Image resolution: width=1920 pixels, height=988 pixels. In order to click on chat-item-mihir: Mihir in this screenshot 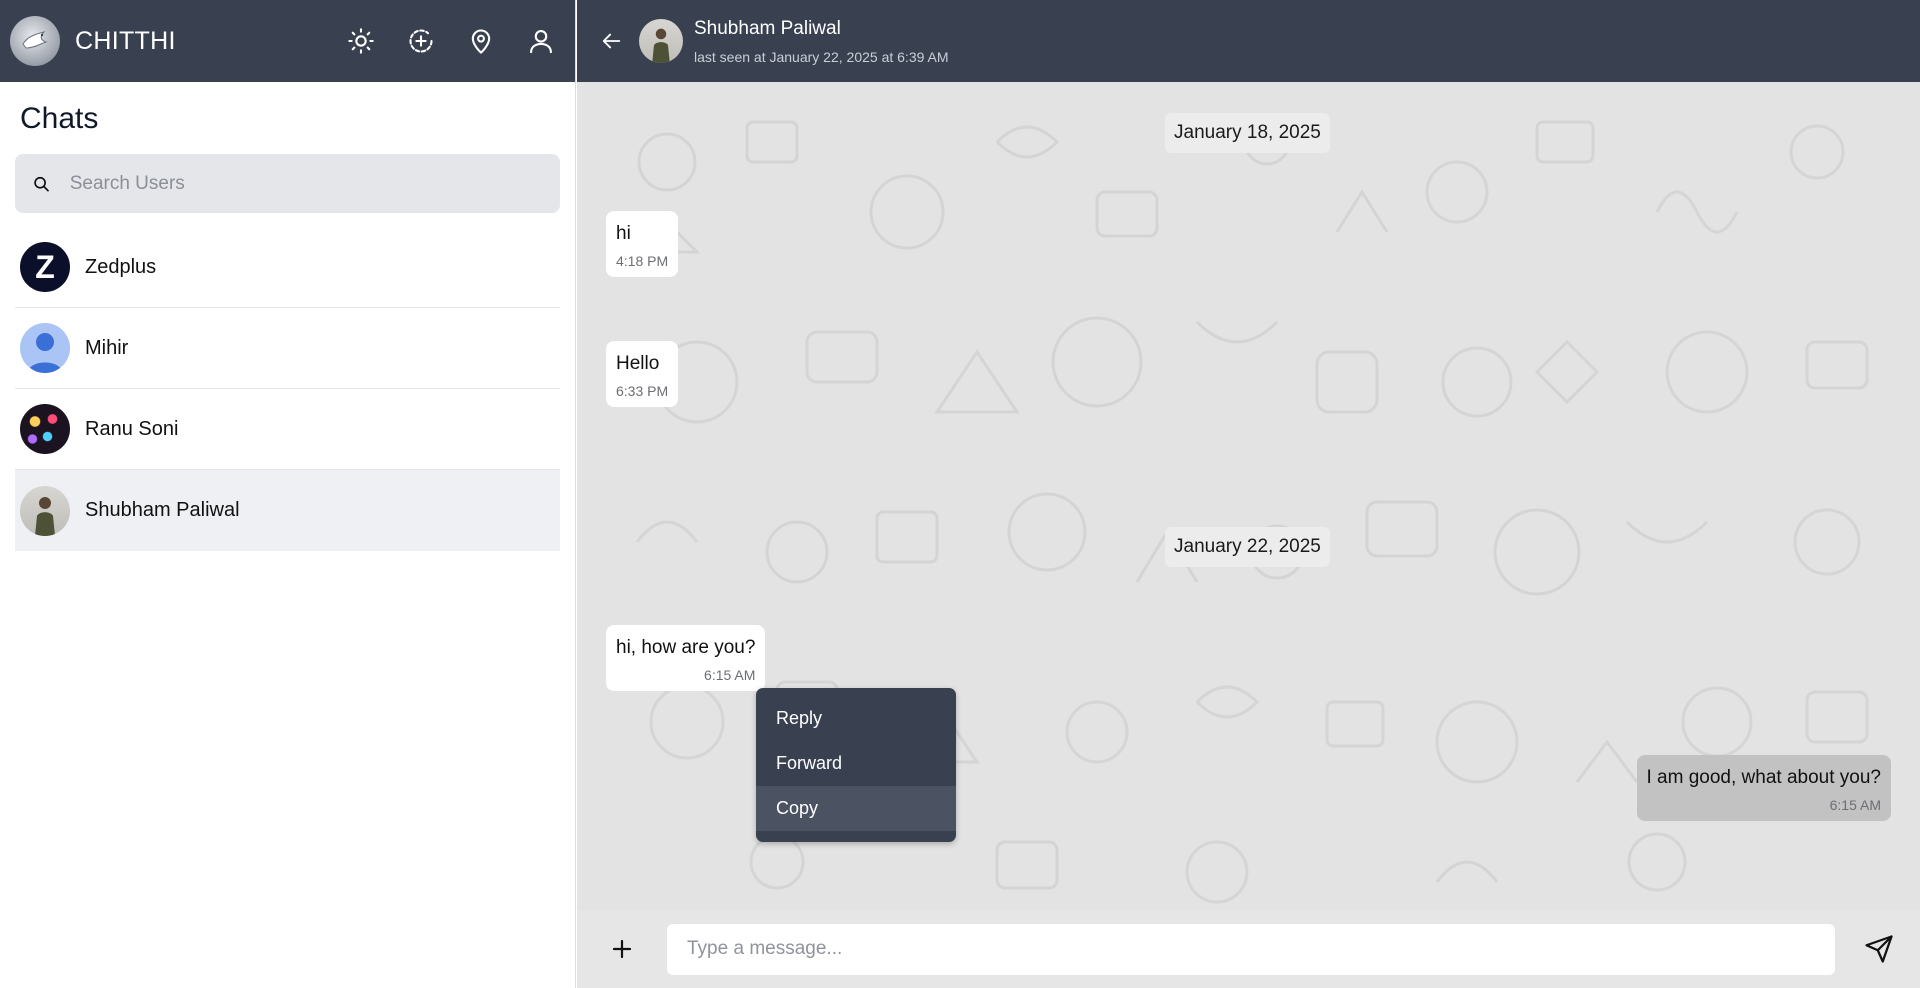, I will do `click(287, 348)`.